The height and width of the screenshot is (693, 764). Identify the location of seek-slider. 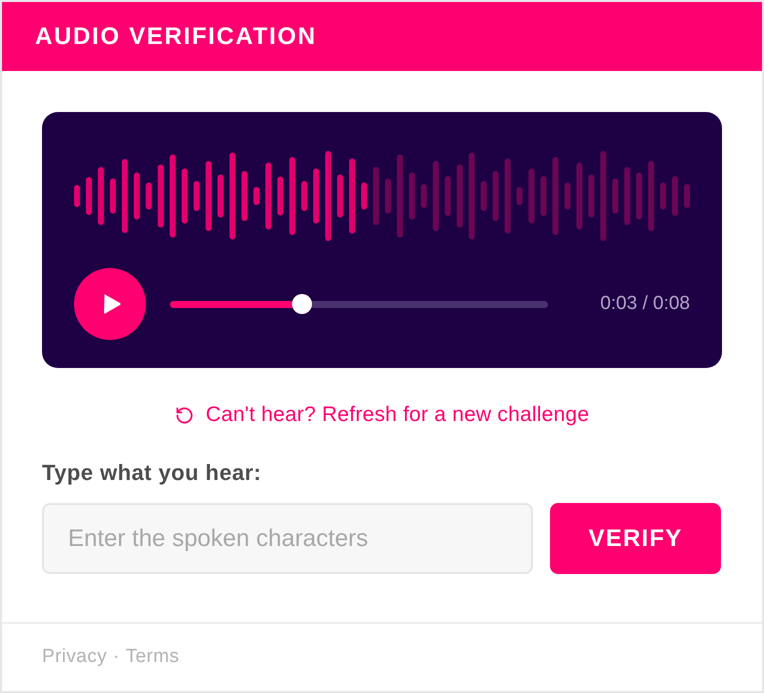
(359, 304).